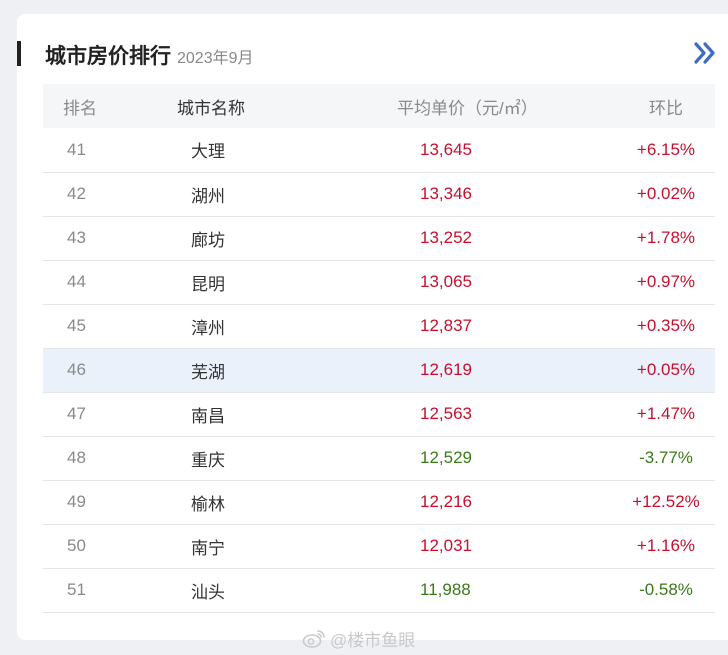  Describe the element at coordinates (666, 545) in the screenshot. I see `change-cell: +1.16%` at that location.